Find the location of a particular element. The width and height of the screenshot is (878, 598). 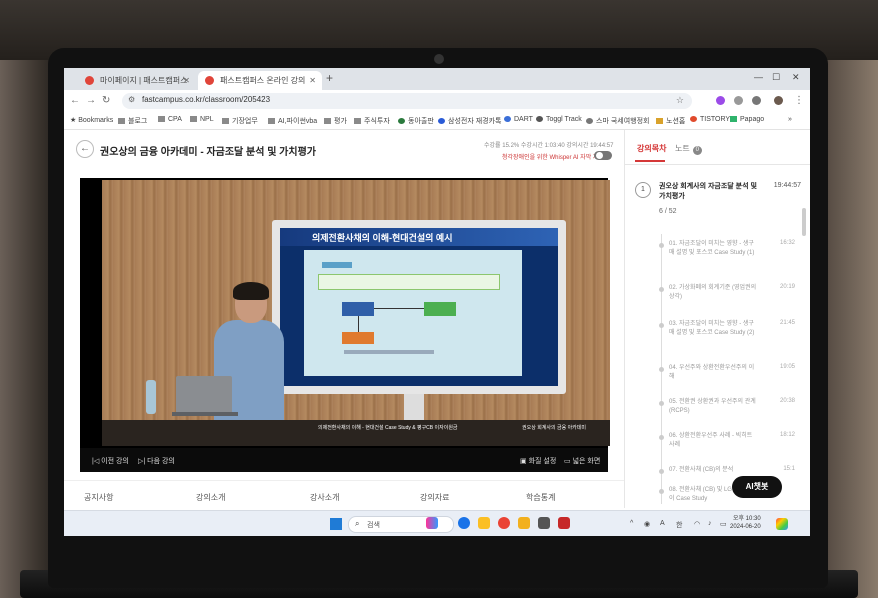

lesson-duration: 20:38 is located at coordinates (787, 401).